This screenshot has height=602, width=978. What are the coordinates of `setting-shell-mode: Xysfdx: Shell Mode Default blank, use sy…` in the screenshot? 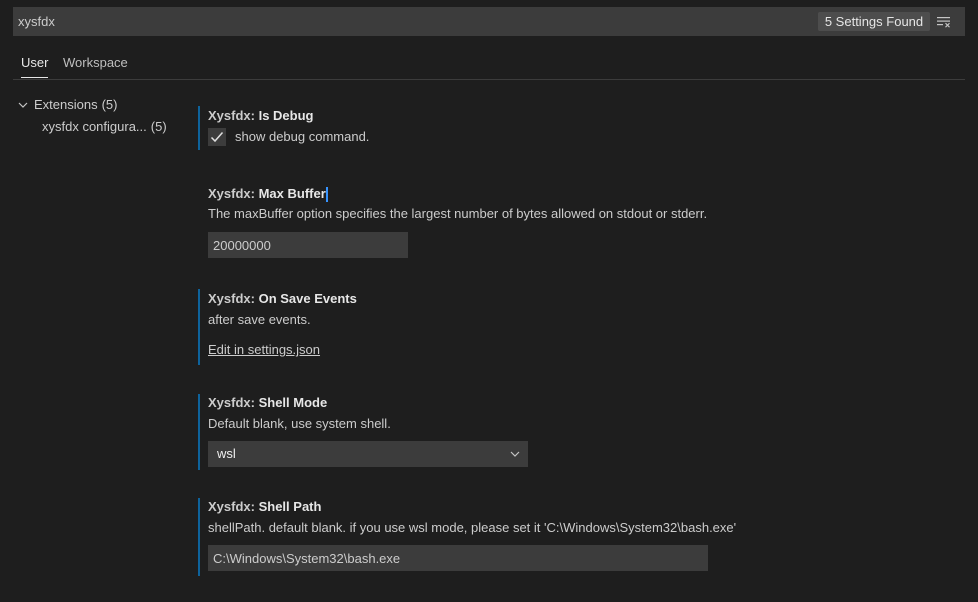 It's located at (548, 432).